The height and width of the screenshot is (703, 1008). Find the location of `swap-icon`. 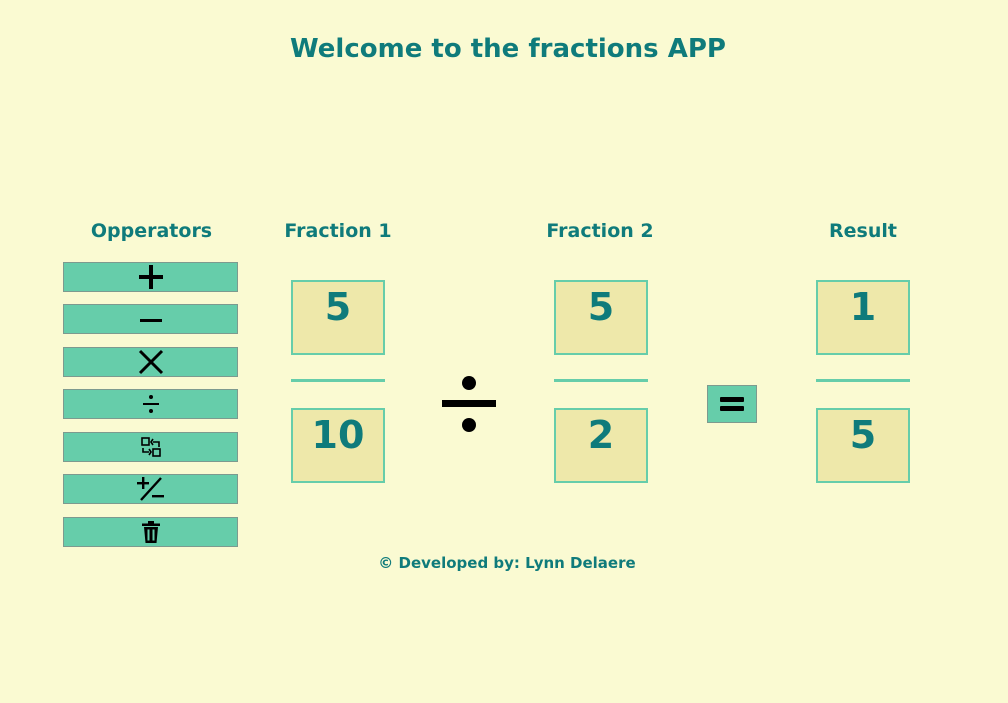

swap-icon is located at coordinates (150, 447).